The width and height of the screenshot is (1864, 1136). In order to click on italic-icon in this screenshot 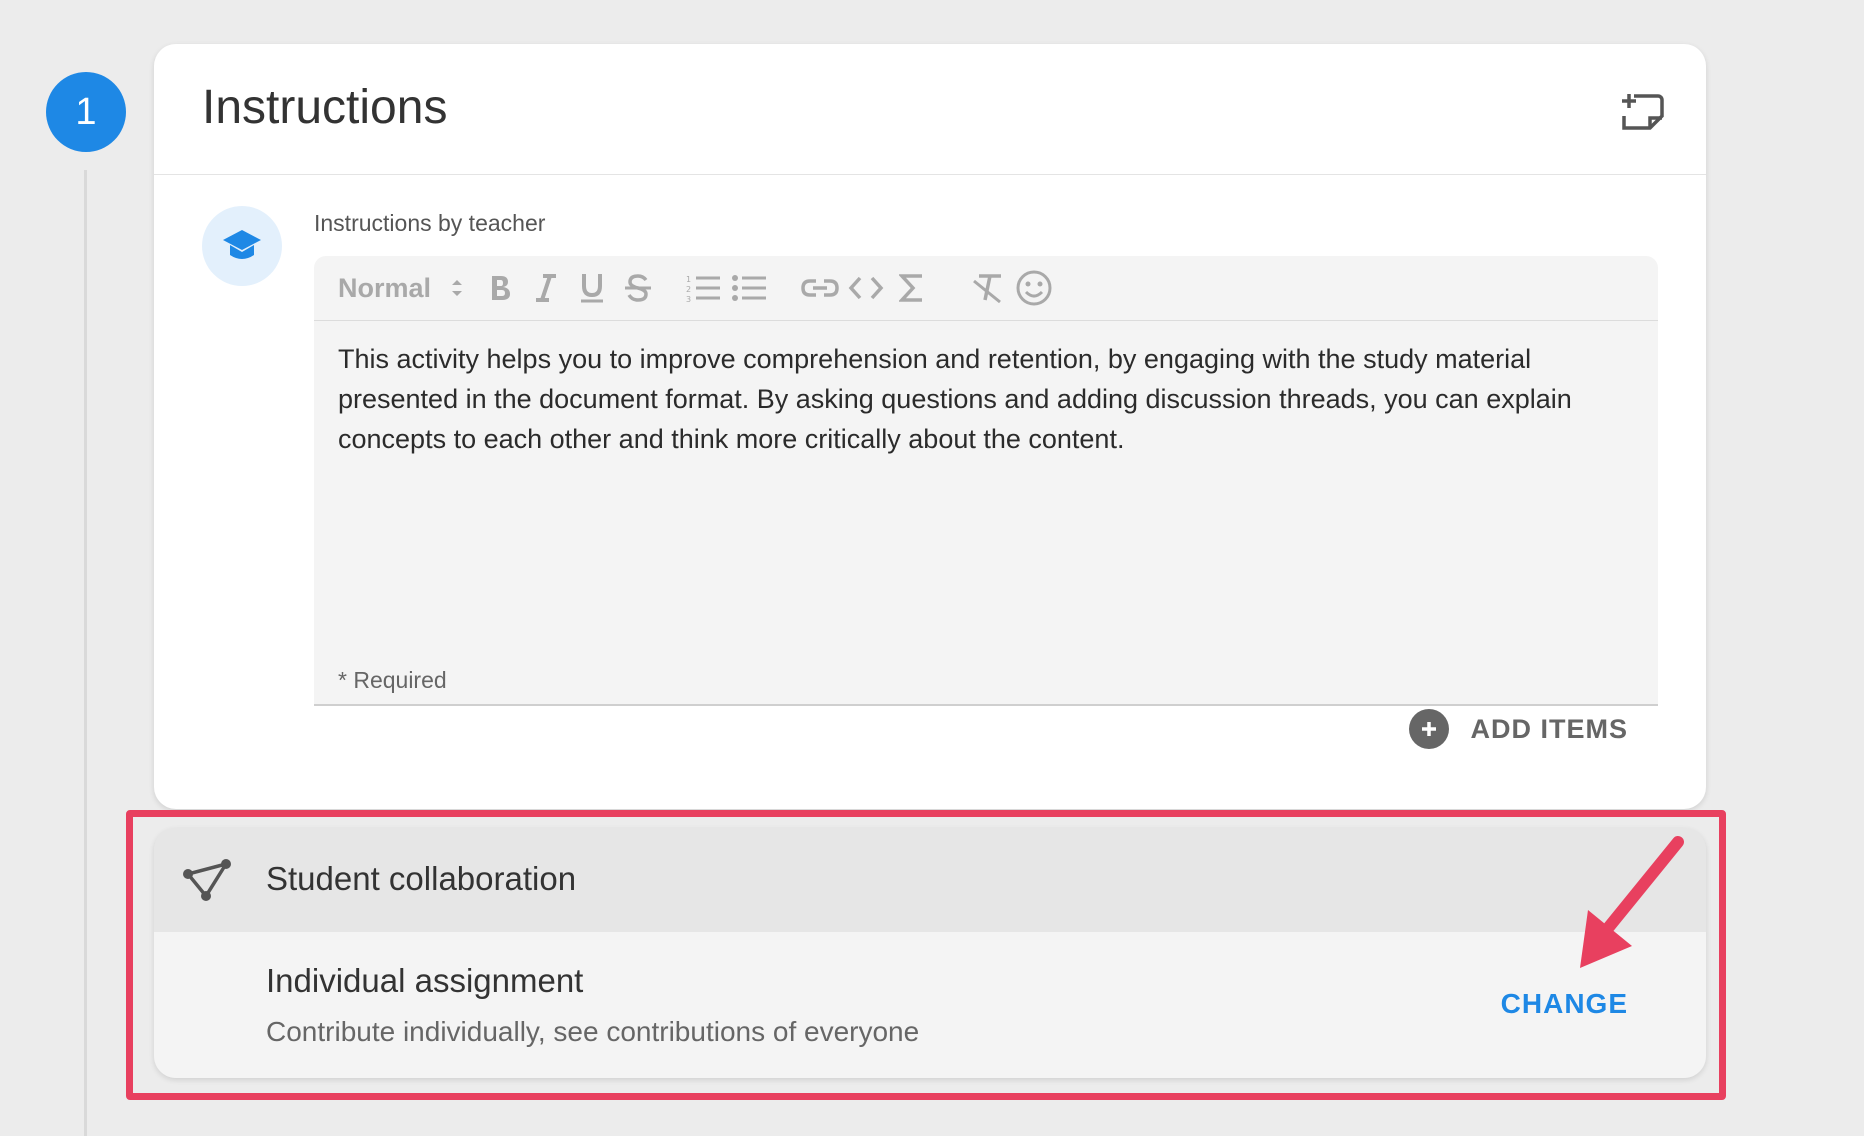, I will do `click(546, 288)`.